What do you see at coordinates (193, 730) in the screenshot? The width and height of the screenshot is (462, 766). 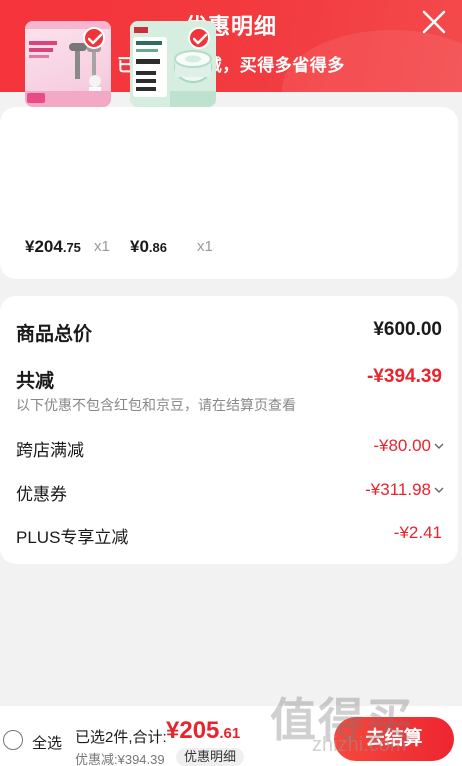 I see `total-amount-int: ¥205` at bounding box center [193, 730].